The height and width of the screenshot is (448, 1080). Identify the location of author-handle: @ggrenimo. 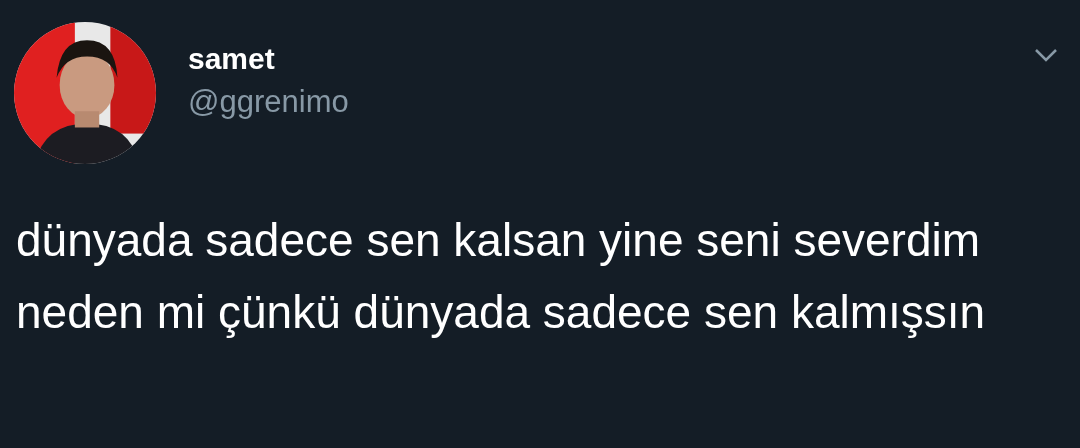
(268, 102).